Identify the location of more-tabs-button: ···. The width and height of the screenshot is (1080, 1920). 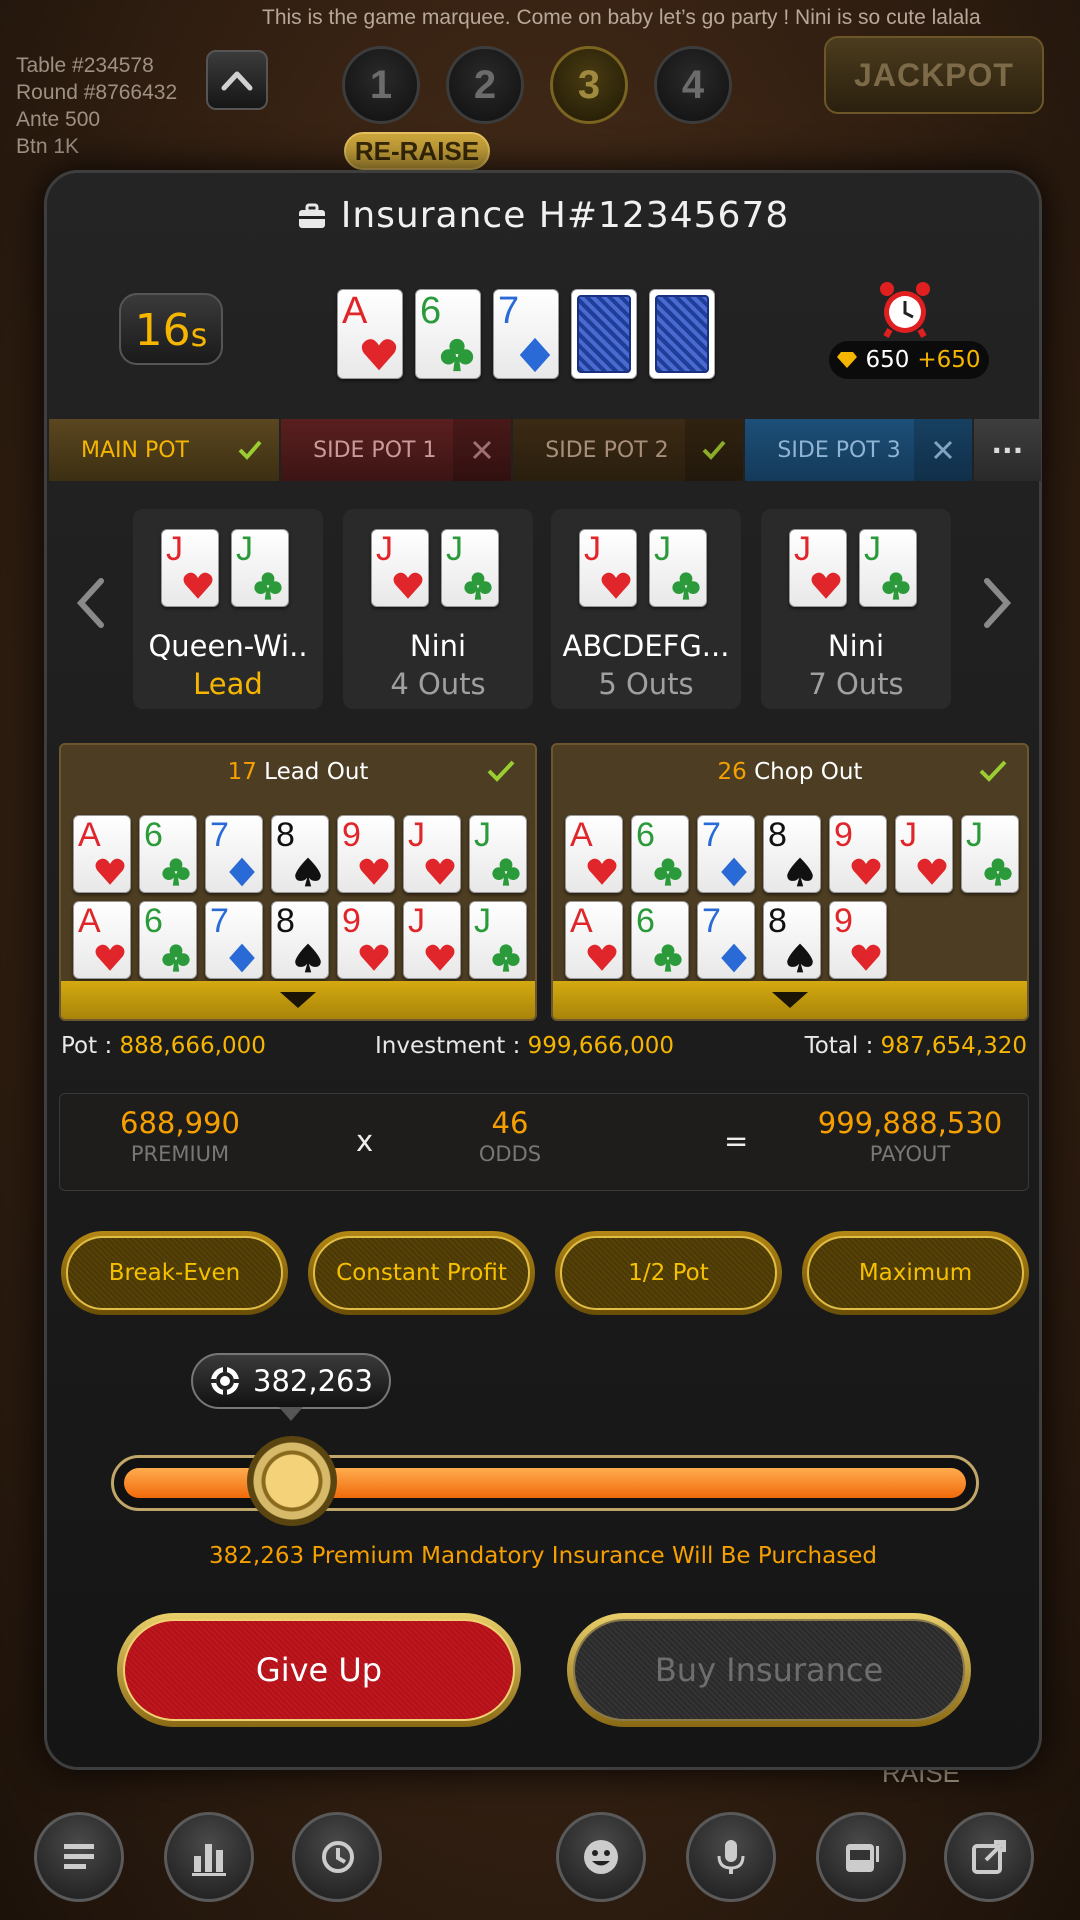
(1007, 450).